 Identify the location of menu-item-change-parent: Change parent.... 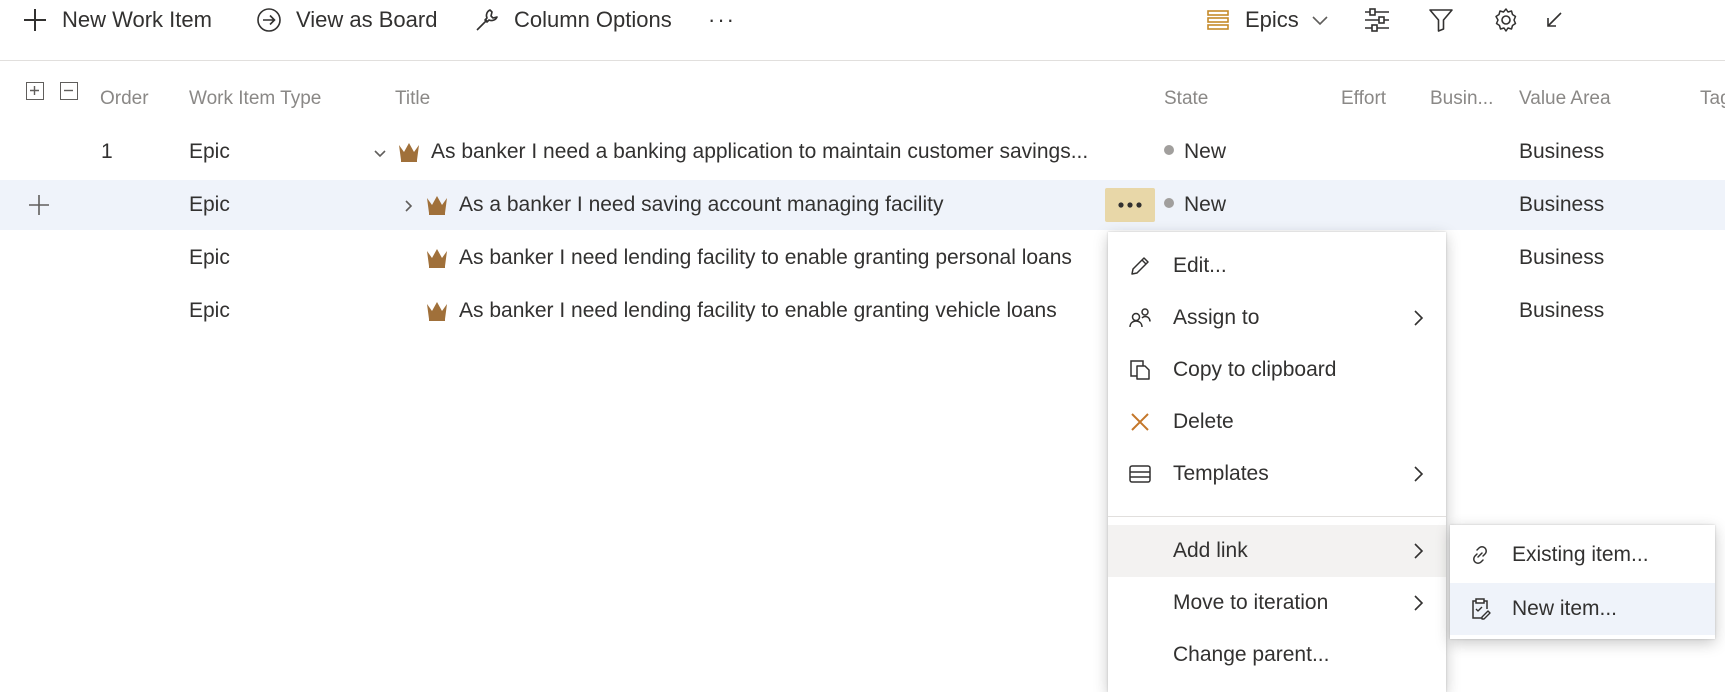
(1277, 655).